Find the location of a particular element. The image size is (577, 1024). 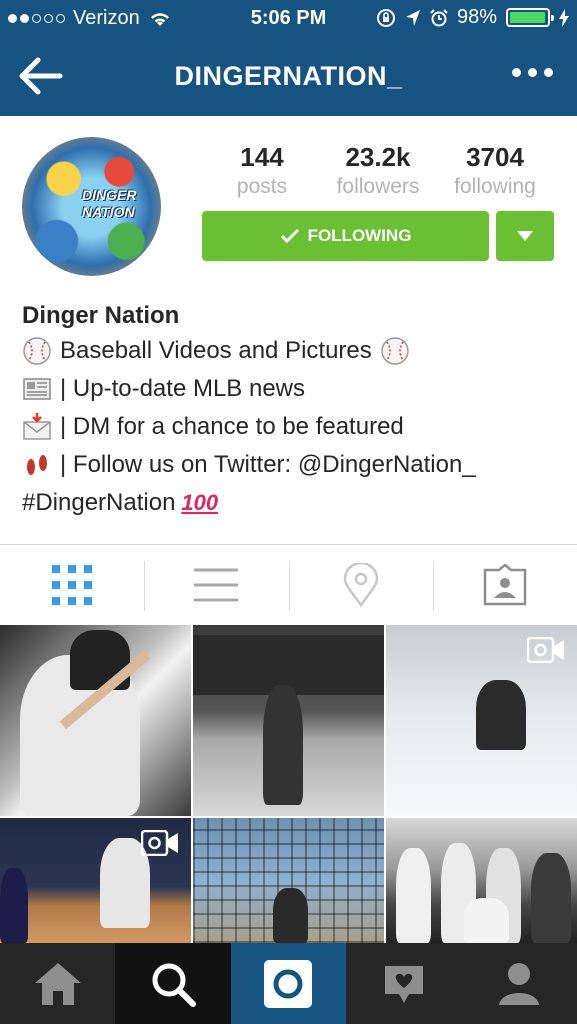

home-icon is located at coordinates (57, 983).